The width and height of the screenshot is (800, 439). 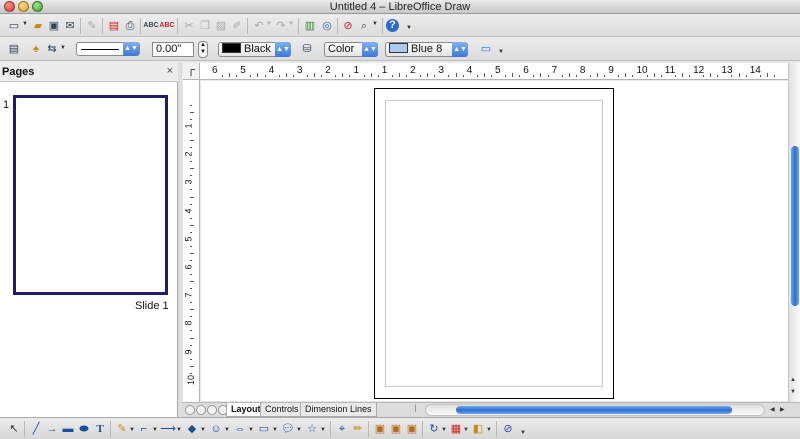 What do you see at coordinates (275, 430) in the screenshot?
I see `flowchart-dropdown-arrow: ▼` at bounding box center [275, 430].